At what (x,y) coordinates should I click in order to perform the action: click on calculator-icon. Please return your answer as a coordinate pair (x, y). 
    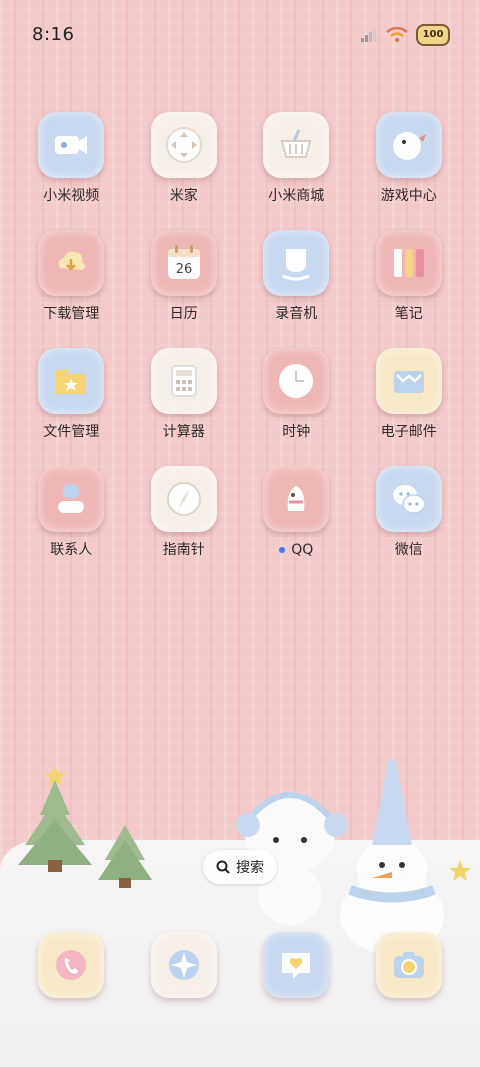
    Looking at the image, I should click on (183, 381).